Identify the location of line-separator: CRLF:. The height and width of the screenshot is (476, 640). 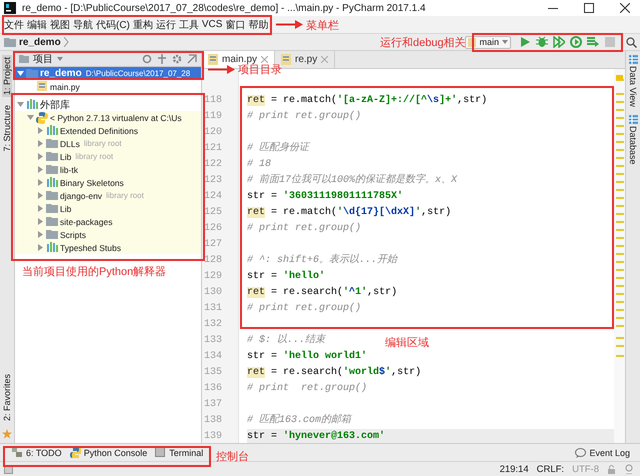
(550, 469).